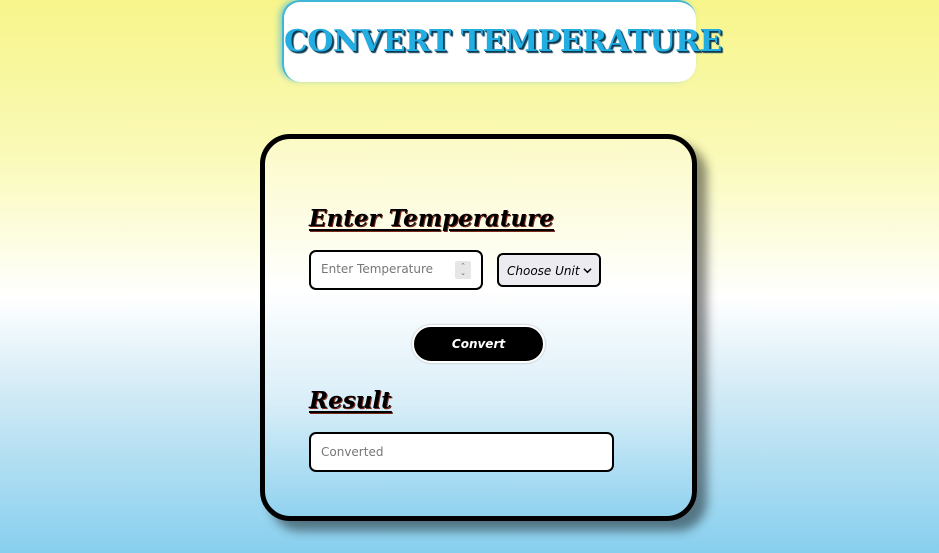 The image size is (939, 553). I want to click on temperature-input-placeholder: Enter Temperature, so click(377, 269).